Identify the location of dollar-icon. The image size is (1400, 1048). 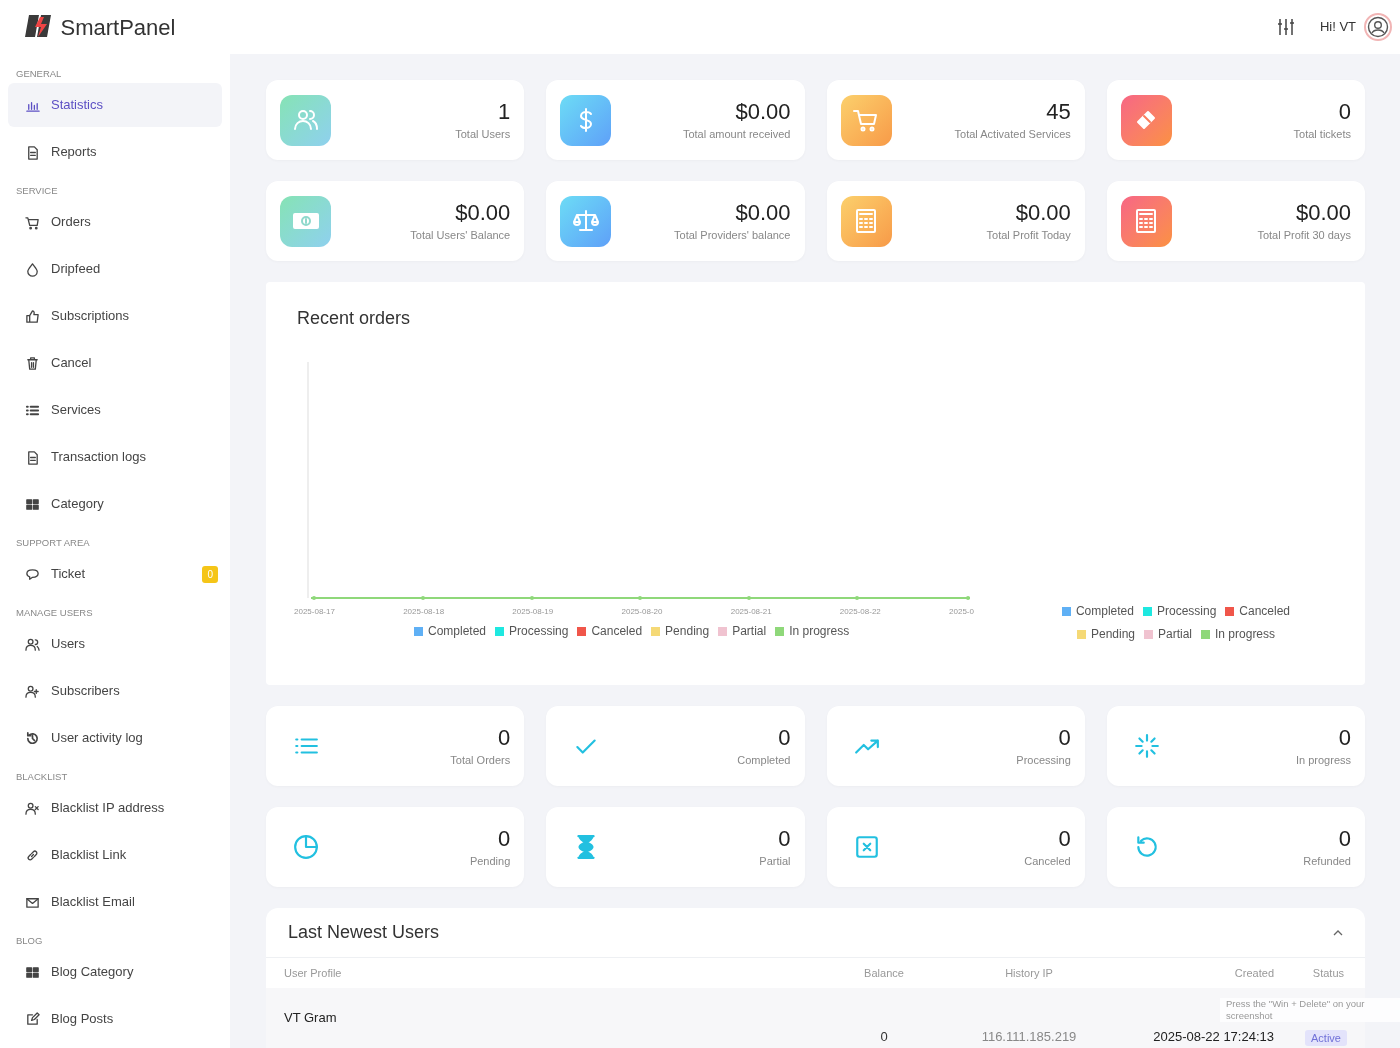
(586, 120).